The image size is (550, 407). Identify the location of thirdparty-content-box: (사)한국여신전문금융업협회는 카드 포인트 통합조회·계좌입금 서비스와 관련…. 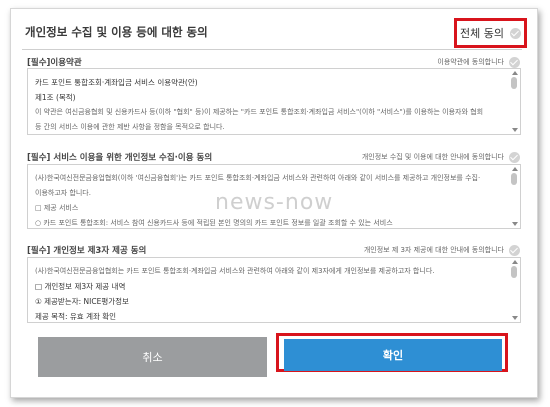
(274, 290).